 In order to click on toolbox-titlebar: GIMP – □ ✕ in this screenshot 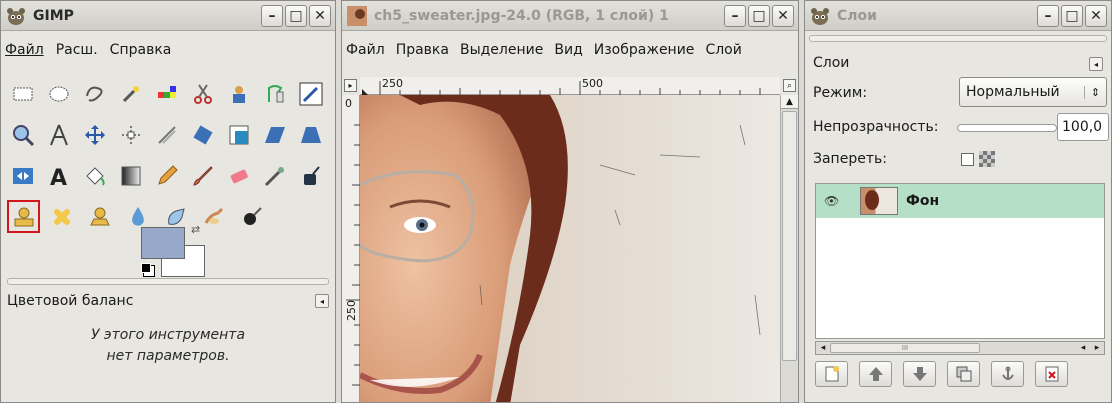, I will do `click(168, 16)`.